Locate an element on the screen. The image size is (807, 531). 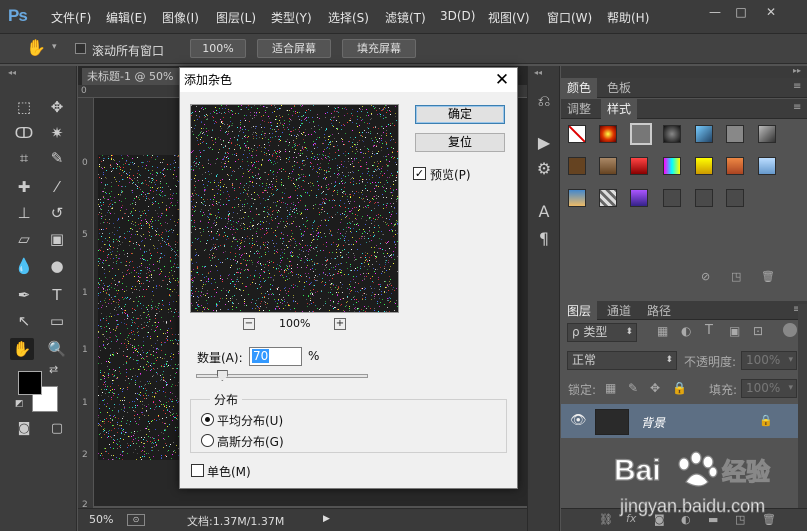
type-tool-icon: T is located at coordinates (57, 295).